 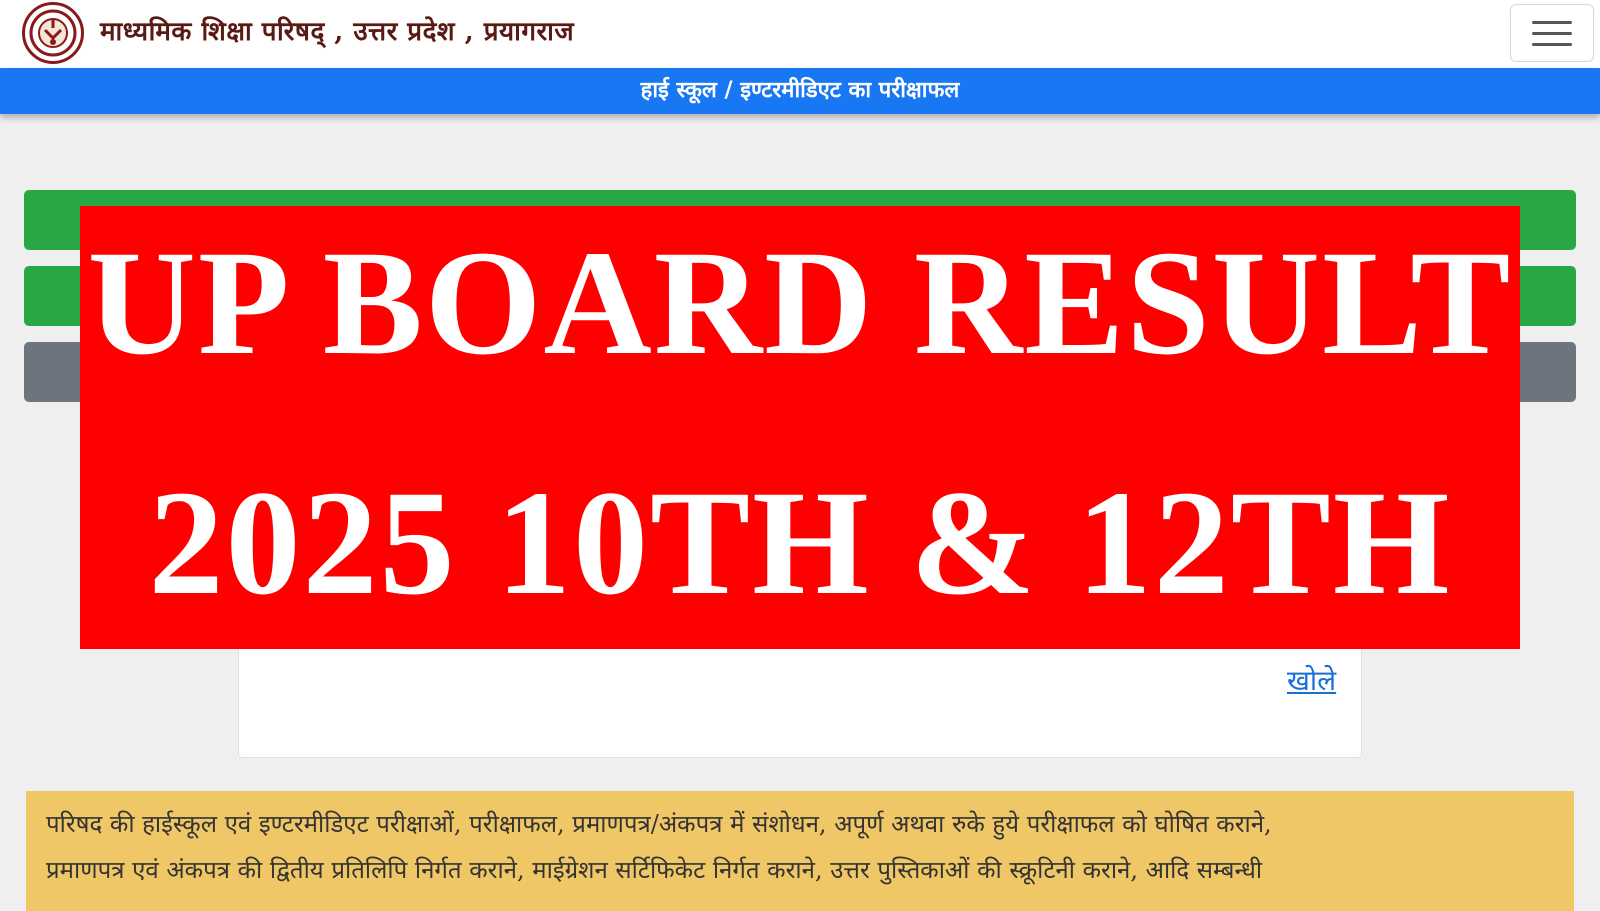 What do you see at coordinates (800, 91) in the screenshot?
I see `result-nav-bar: हाई स्कूल / इण्टरमीडिएट का परीक्षाफल` at bounding box center [800, 91].